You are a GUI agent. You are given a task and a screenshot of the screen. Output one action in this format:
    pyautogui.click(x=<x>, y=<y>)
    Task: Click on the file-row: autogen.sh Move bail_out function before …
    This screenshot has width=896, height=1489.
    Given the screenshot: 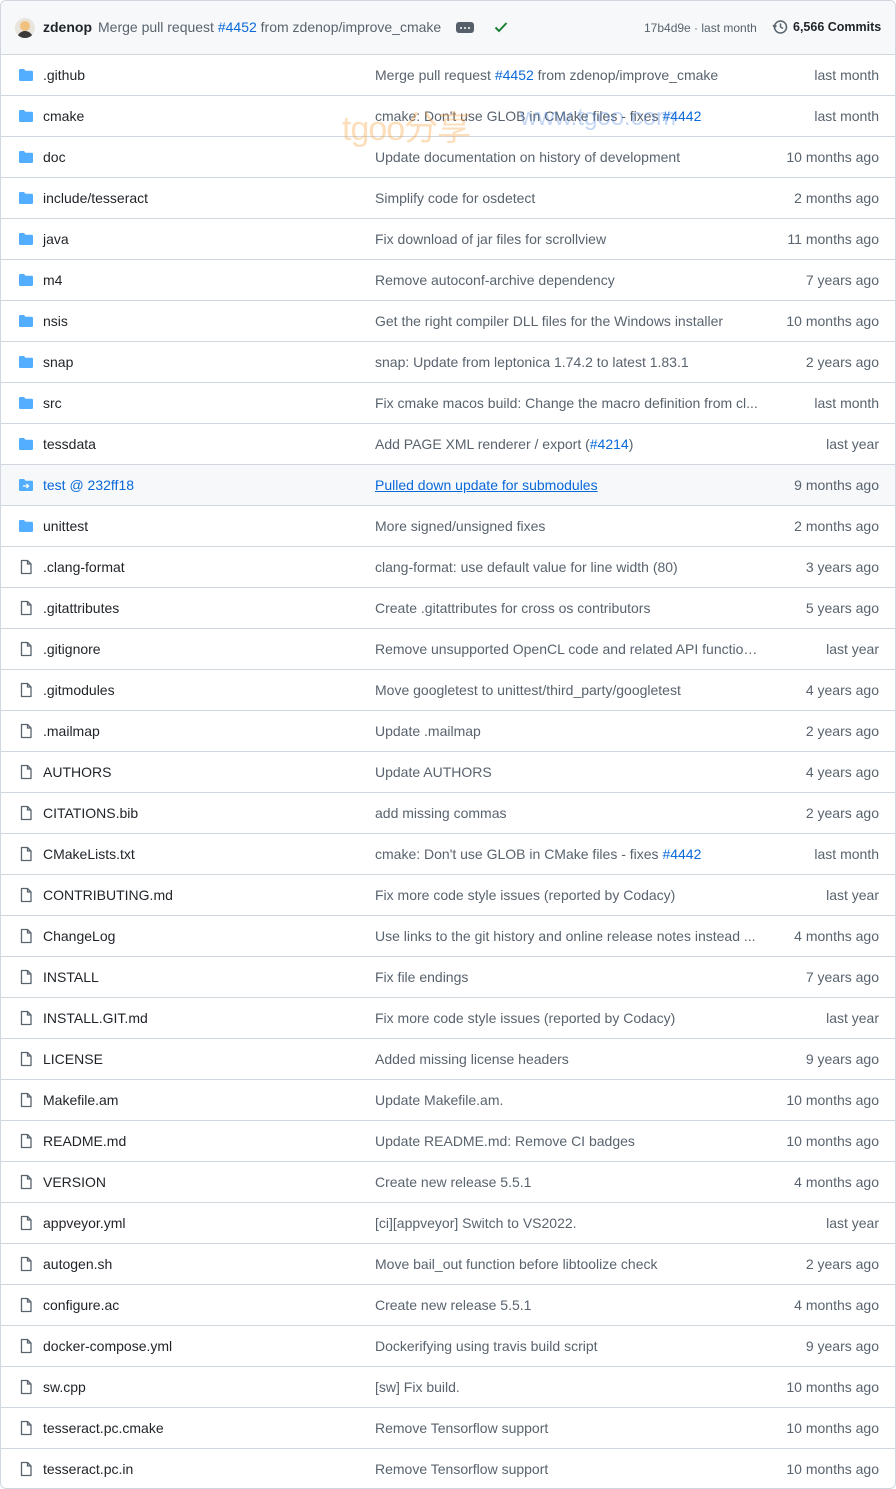 What is the action you would take?
    pyautogui.click(x=448, y=1264)
    